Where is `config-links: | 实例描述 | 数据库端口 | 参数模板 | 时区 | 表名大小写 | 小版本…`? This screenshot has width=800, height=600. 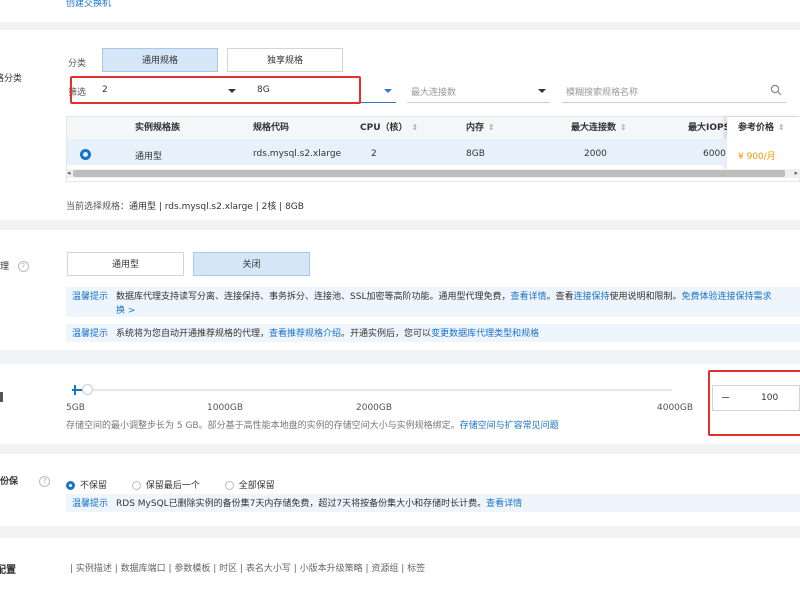 config-links: | 实例描述 | 数据库端口 | 参数模板 | 时区 | 表名大小写 | 小版本… is located at coordinates (247, 567).